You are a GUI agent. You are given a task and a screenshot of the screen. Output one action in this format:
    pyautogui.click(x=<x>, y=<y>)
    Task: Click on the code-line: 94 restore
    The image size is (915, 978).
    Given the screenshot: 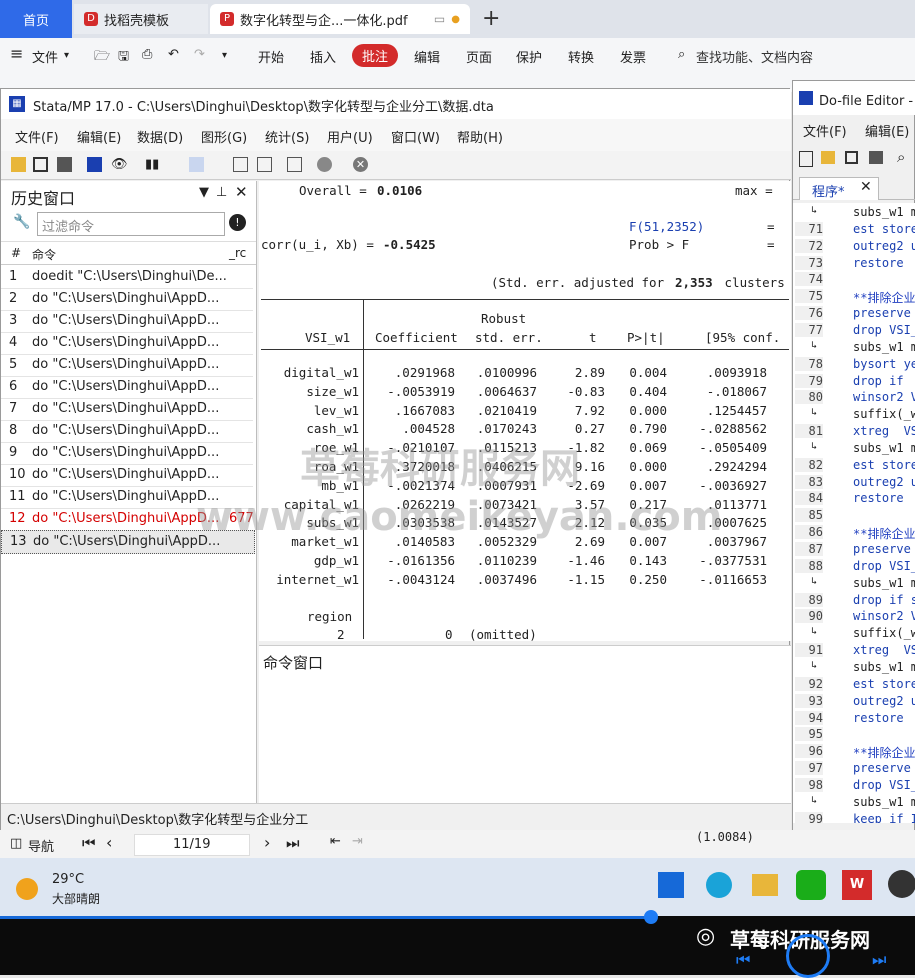 What is the action you would take?
    pyautogui.click(x=854, y=719)
    